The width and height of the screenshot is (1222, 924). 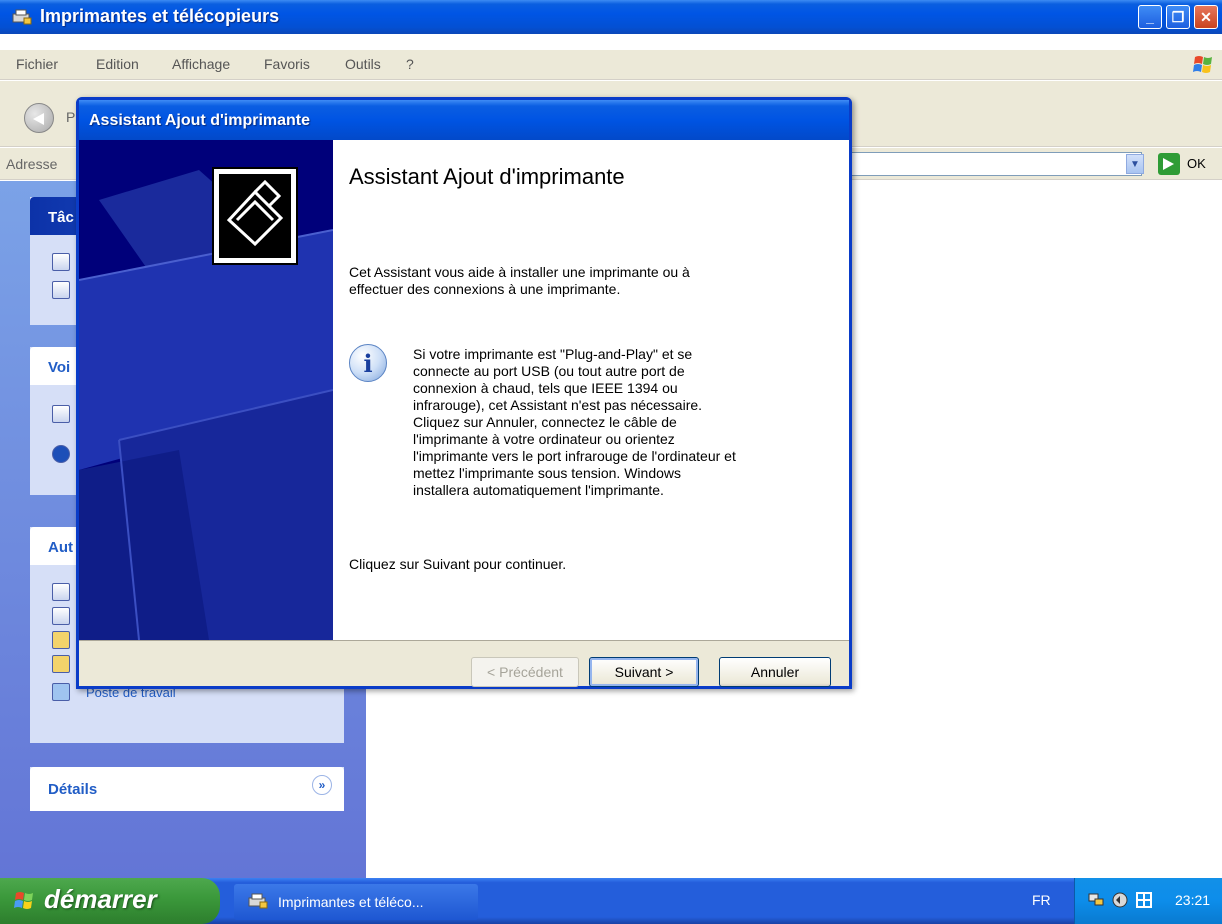 What do you see at coordinates (322, 785) in the screenshot?
I see `expand-chevron-icon: »` at bounding box center [322, 785].